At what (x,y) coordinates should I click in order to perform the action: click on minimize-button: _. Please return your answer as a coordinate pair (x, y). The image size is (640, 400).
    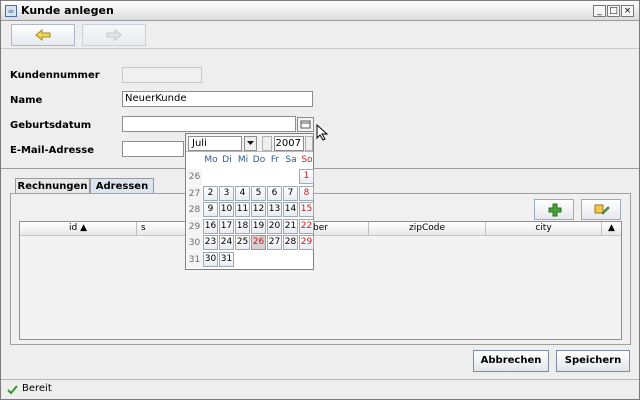
    Looking at the image, I should click on (599, 11).